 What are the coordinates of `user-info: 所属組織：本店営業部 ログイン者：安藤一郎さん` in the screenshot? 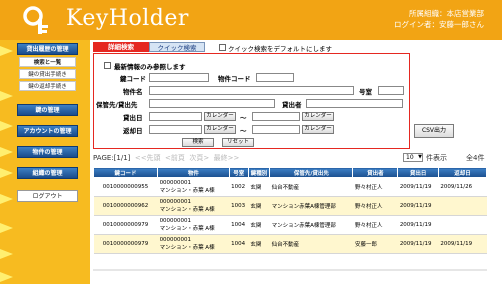 It's located at (439, 19).